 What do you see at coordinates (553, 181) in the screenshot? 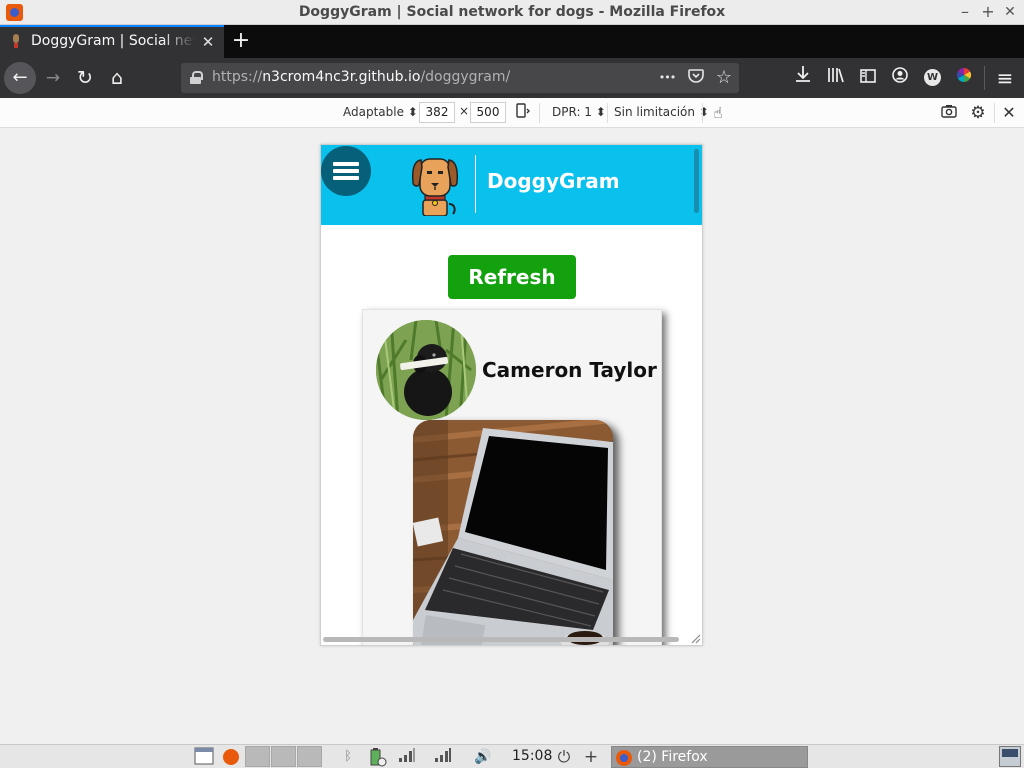
I see `site-title: DoggyGram` at bounding box center [553, 181].